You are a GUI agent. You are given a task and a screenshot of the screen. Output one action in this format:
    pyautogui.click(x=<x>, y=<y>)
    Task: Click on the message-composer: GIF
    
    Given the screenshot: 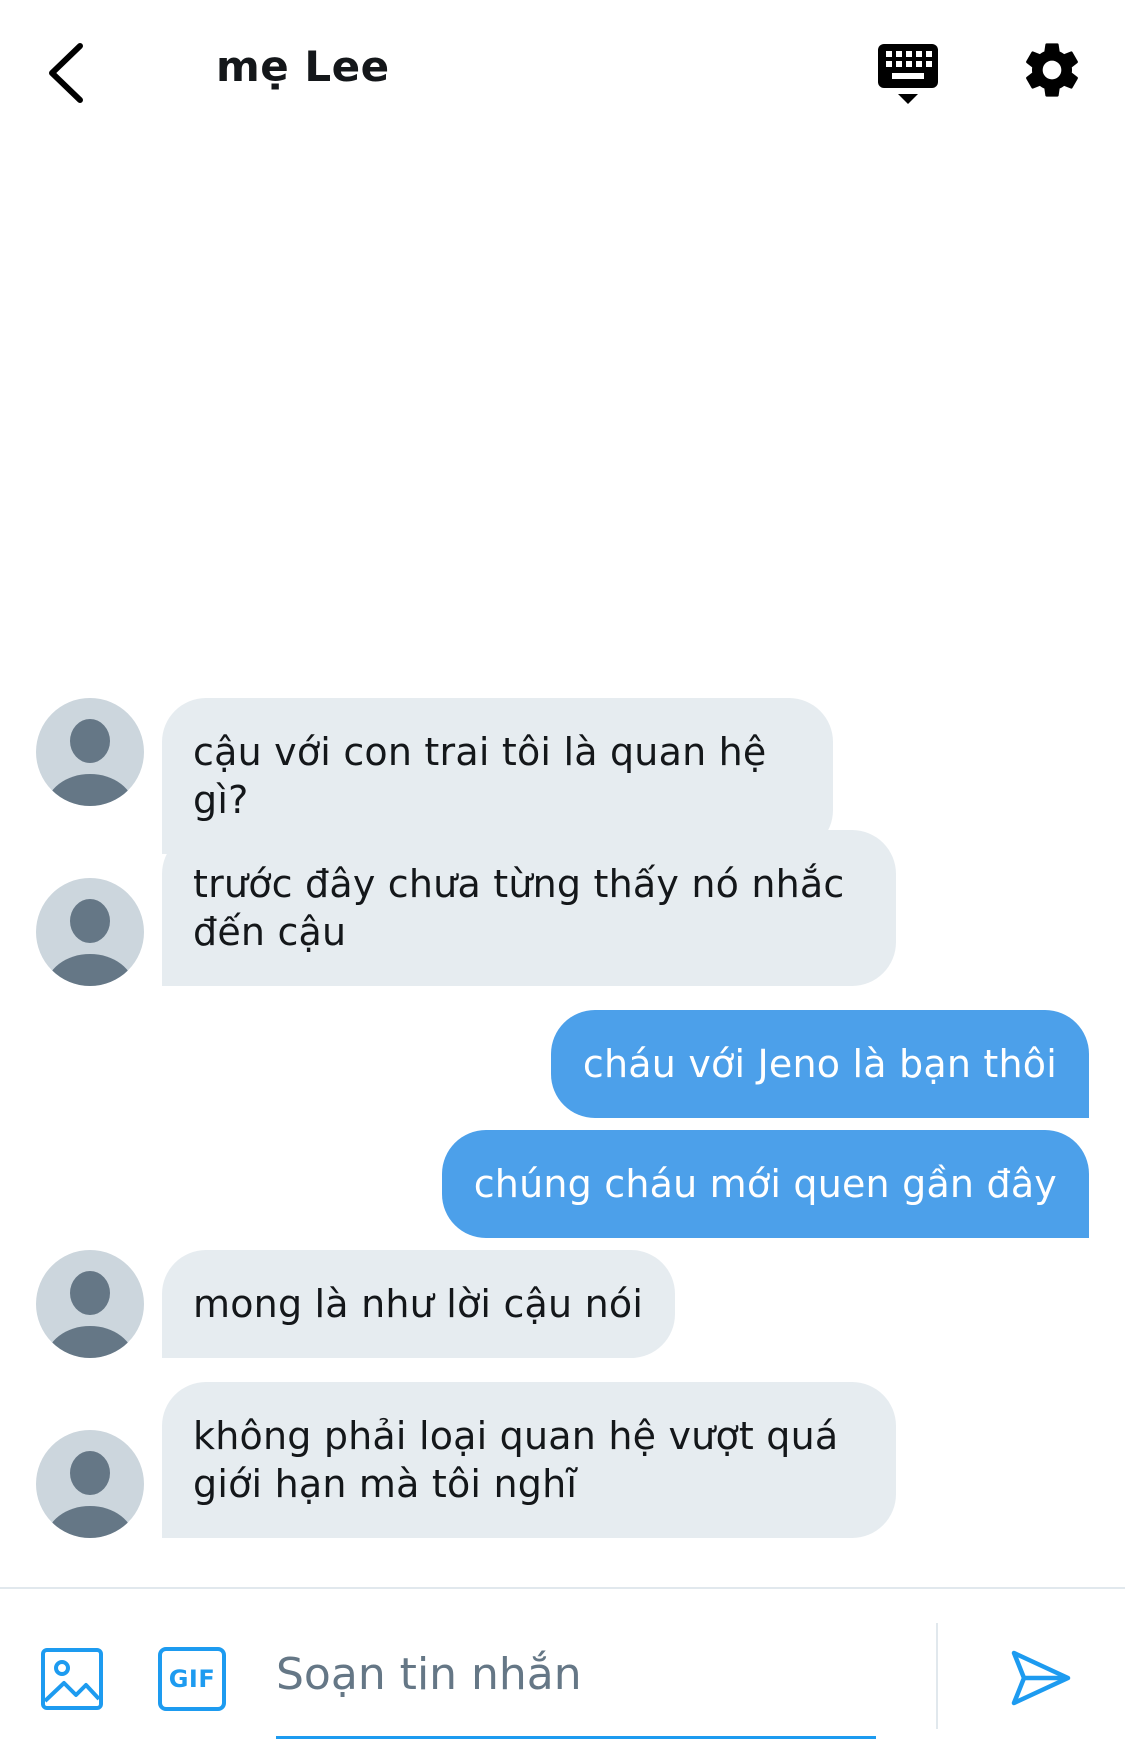 What is the action you would take?
    pyautogui.click(x=562, y=1672)
    